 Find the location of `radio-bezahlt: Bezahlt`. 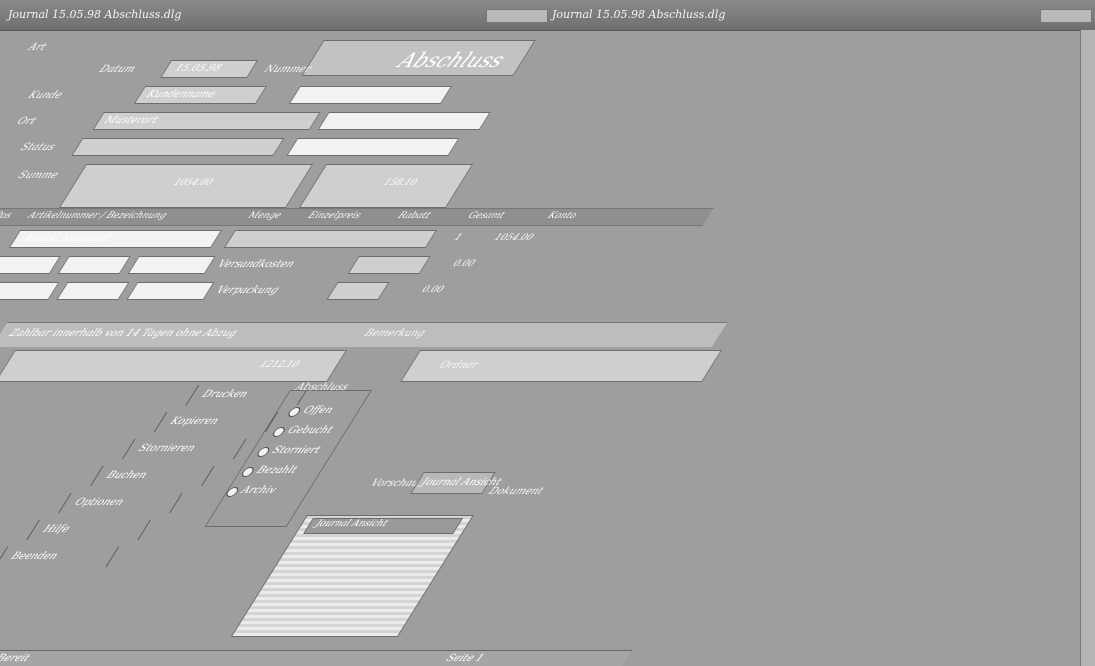

radio-bezahlt: Bezahlt is located at coordinates (278, 471).